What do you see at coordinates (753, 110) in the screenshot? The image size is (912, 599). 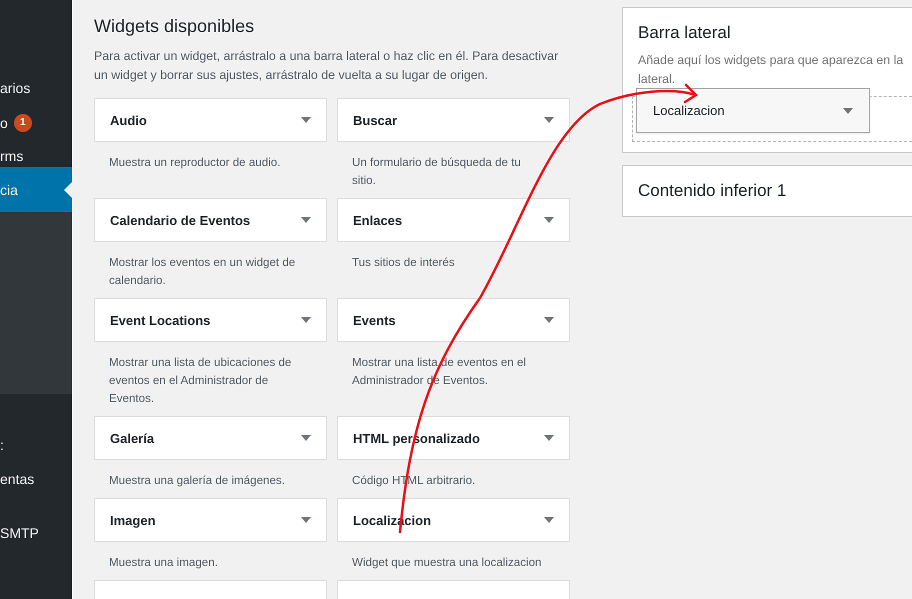 I see `dragged-widget: Localizacion` at bounding box center [753, 110].